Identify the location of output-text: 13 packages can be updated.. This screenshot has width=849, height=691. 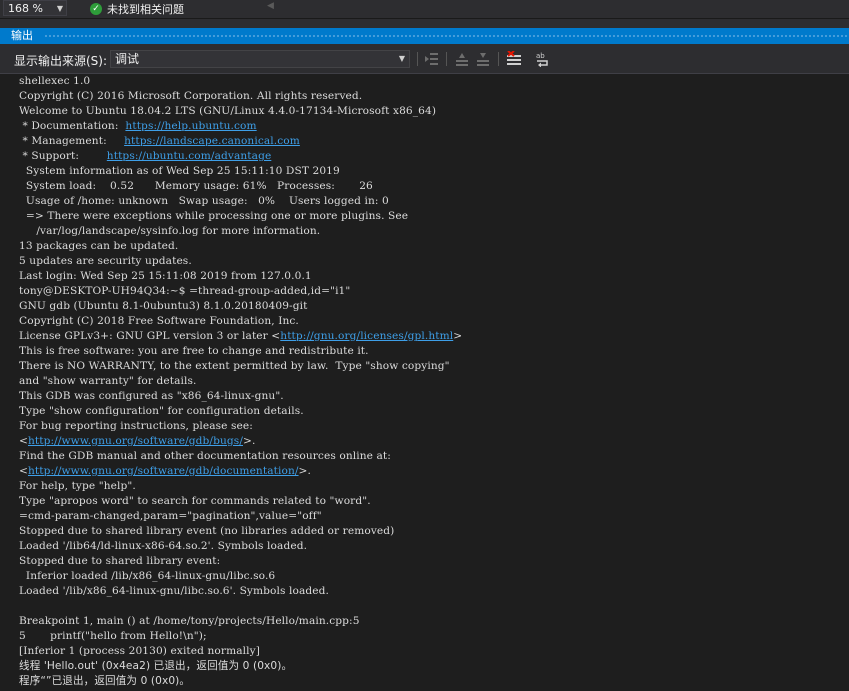
(99, 246).